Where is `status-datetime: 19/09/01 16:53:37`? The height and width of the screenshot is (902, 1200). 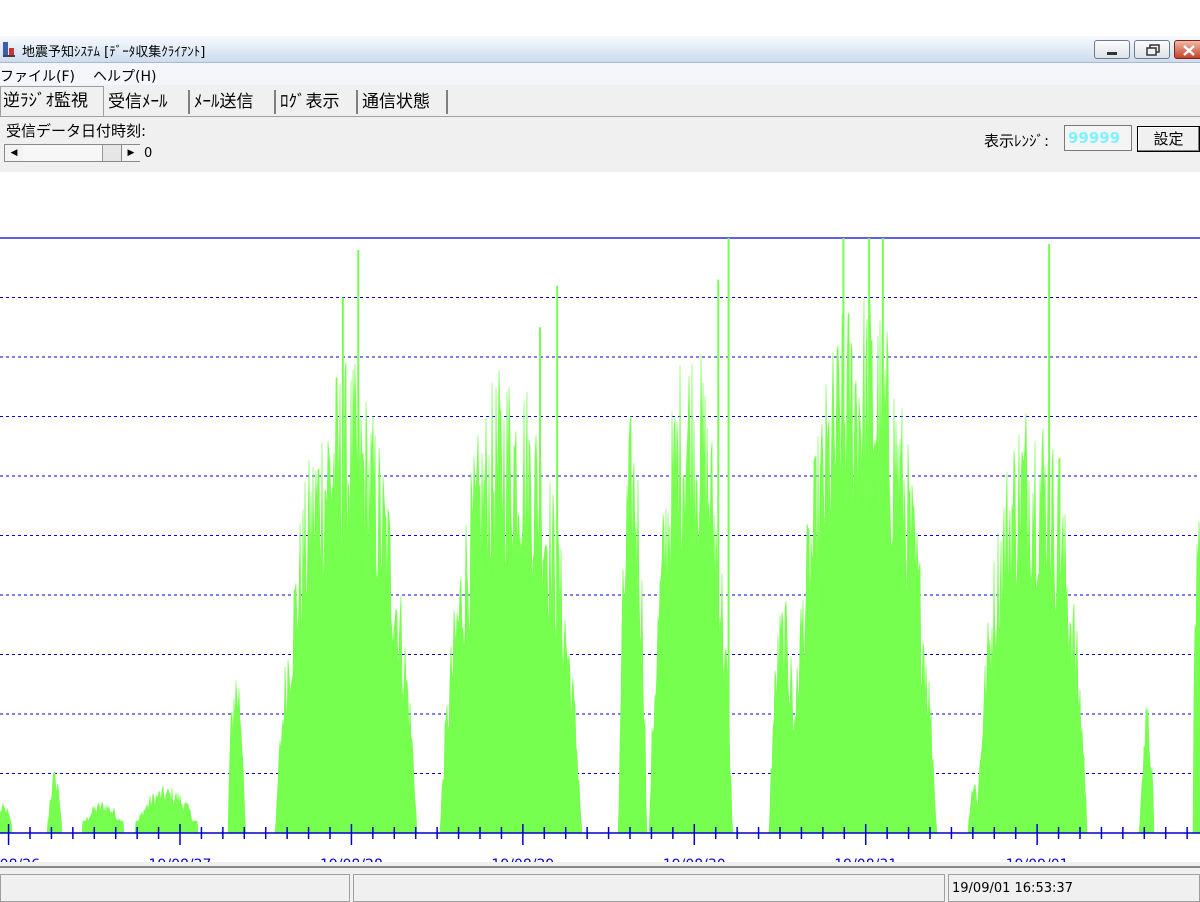
status-datetime: 19/09/01 16:53:37 is located at coordinates (1012, 888).